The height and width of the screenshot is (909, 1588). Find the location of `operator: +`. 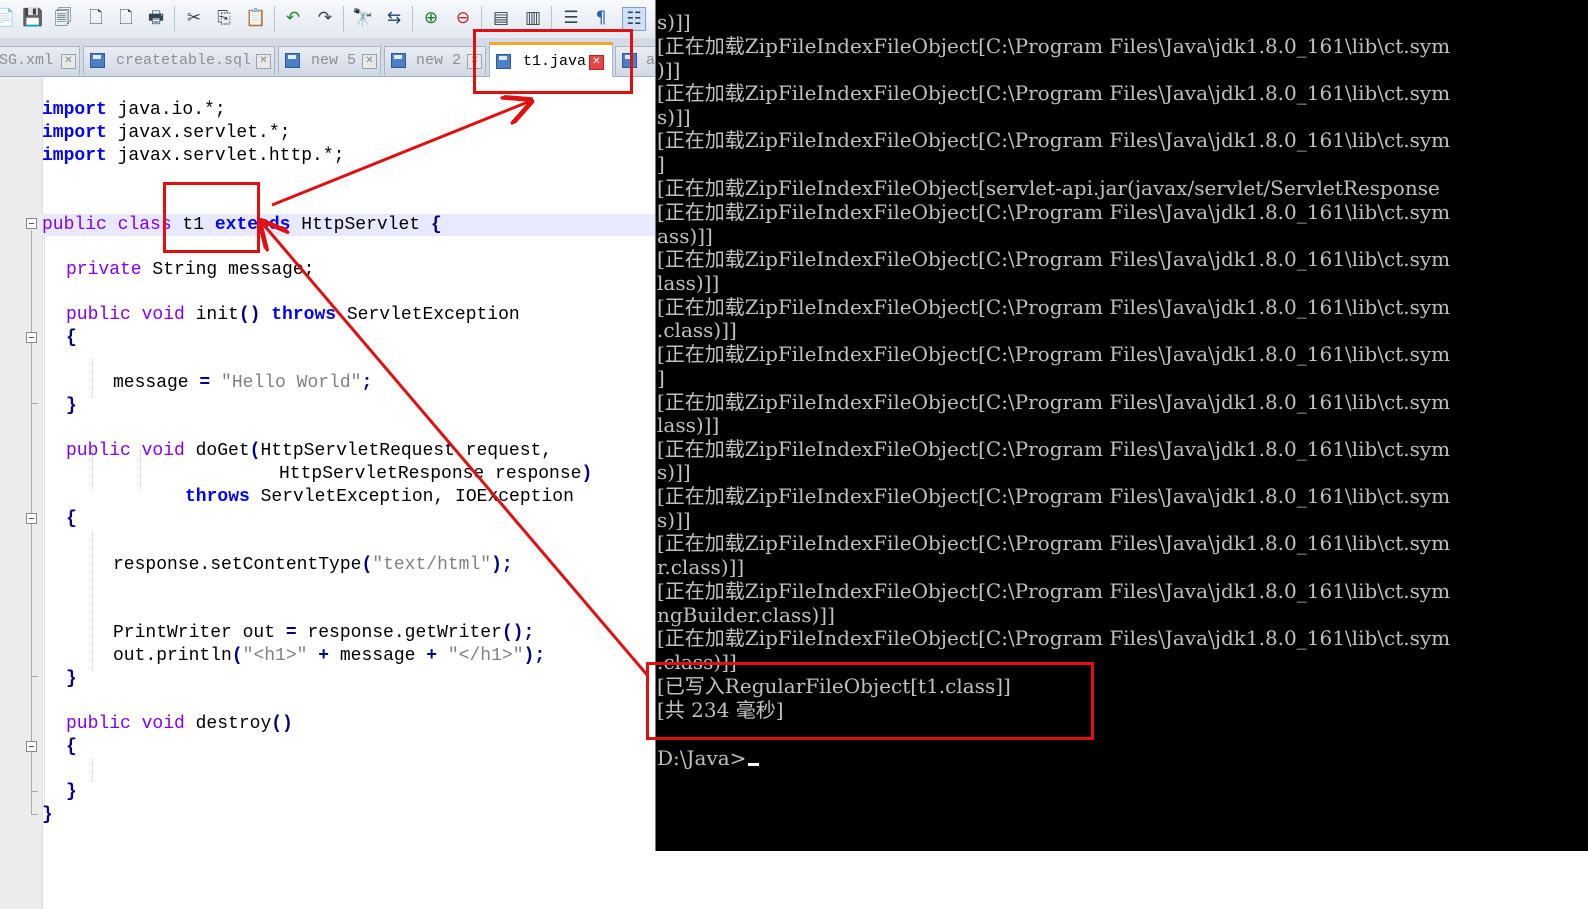

operator: + is located at coordinates (431, 656).